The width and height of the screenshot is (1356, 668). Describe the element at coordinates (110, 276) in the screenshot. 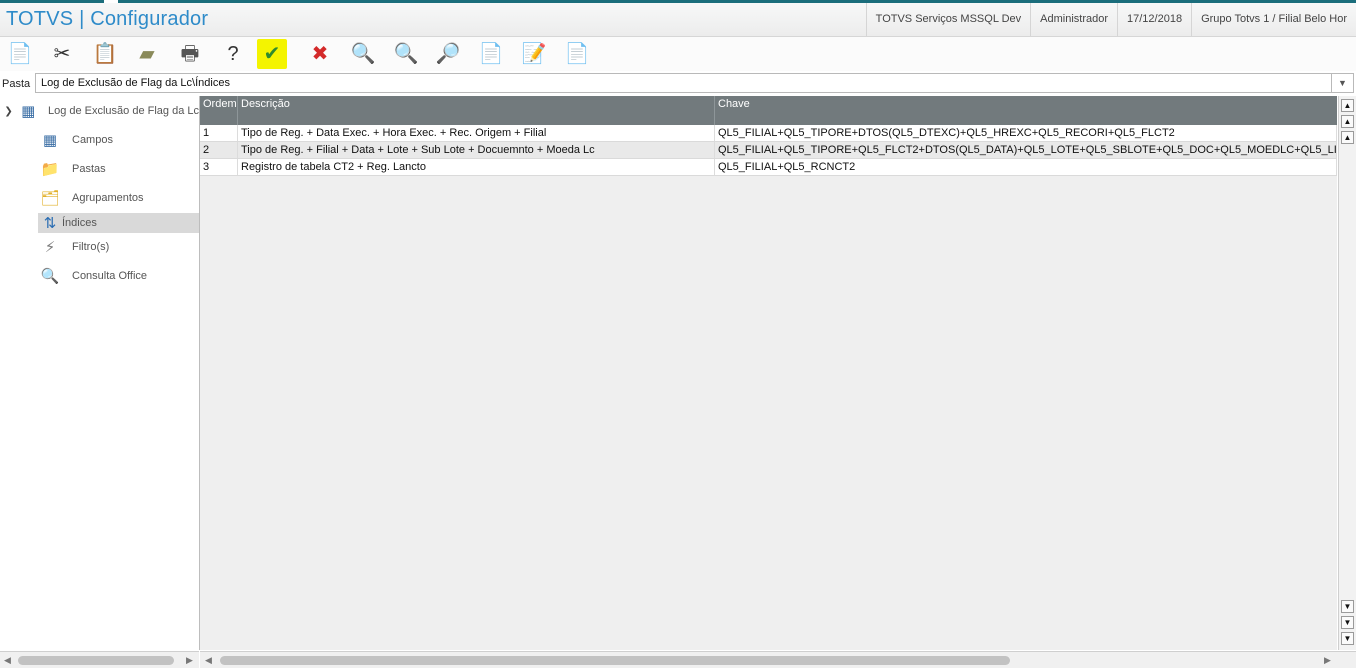

I see `tree-item-label: Consulta Office` at that location.